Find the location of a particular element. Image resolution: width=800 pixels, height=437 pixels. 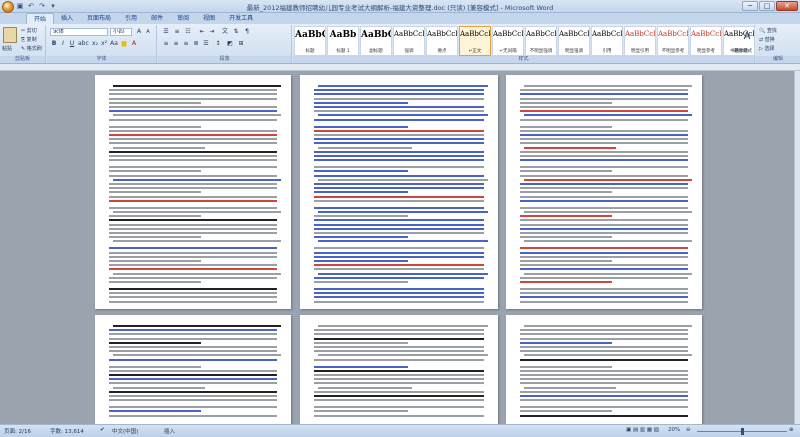

find-button: 🔍 查找 is located at coordinates (768, 30).